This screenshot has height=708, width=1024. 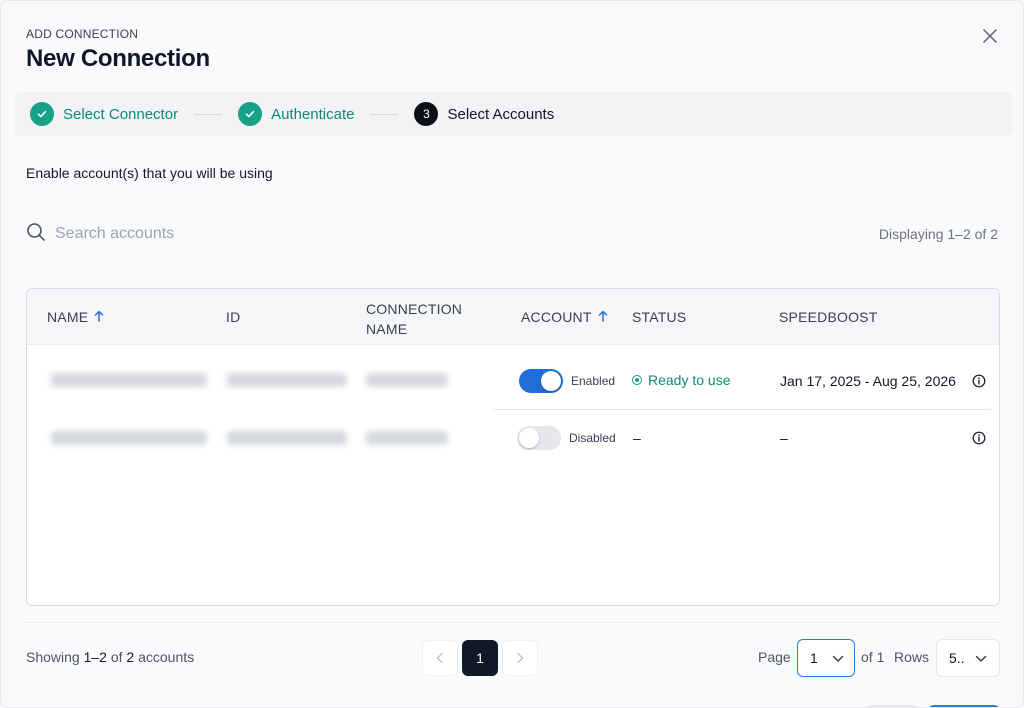 What do you see at coordinates (235, 234) in the screenshot?
I see `search-input` at bounding box center [235, 234].